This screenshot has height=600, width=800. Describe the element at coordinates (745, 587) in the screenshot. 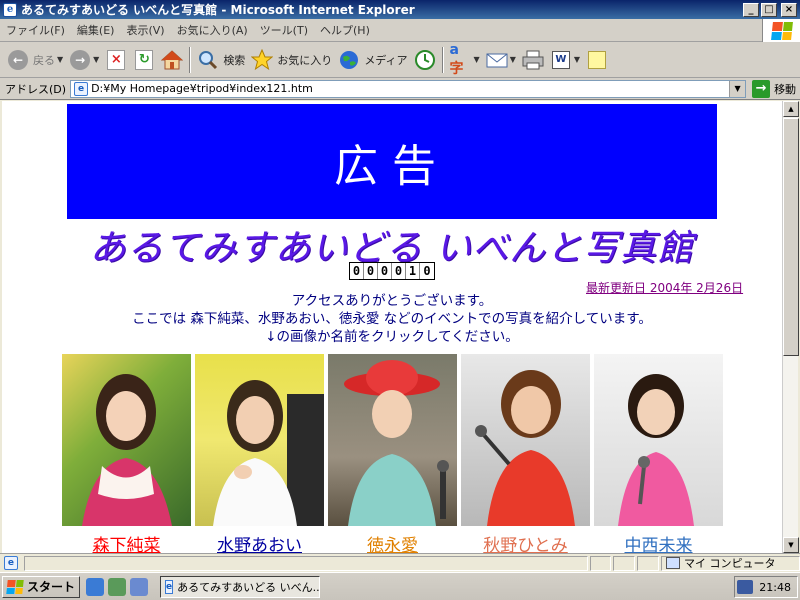

I see `ime-icon` at that location.